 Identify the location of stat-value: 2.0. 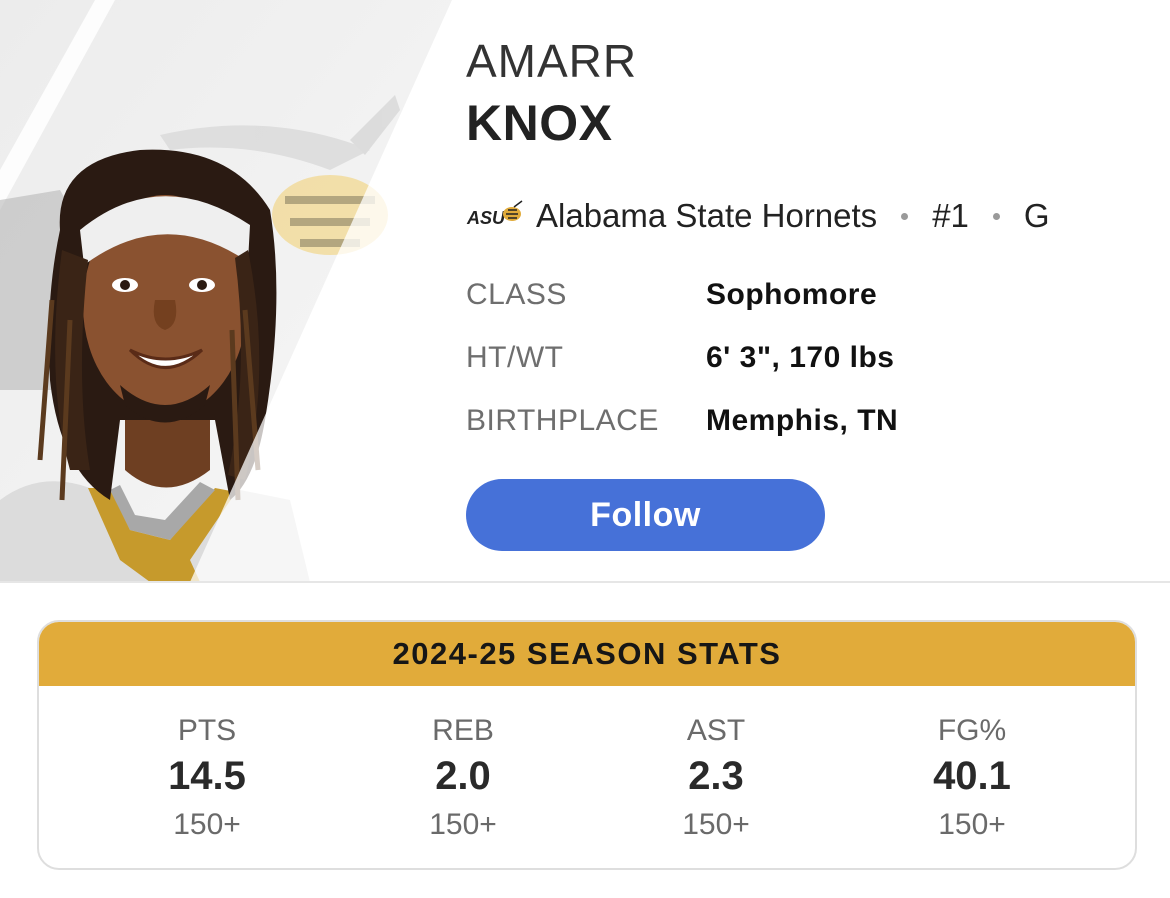
(463, 776).